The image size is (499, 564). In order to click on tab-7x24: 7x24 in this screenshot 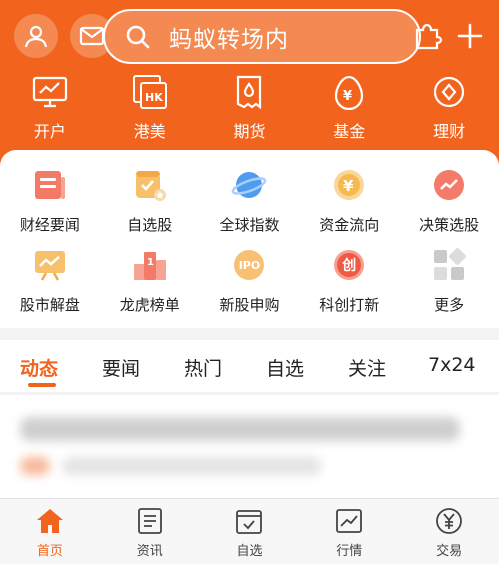, I will do `click(452, 365)`.